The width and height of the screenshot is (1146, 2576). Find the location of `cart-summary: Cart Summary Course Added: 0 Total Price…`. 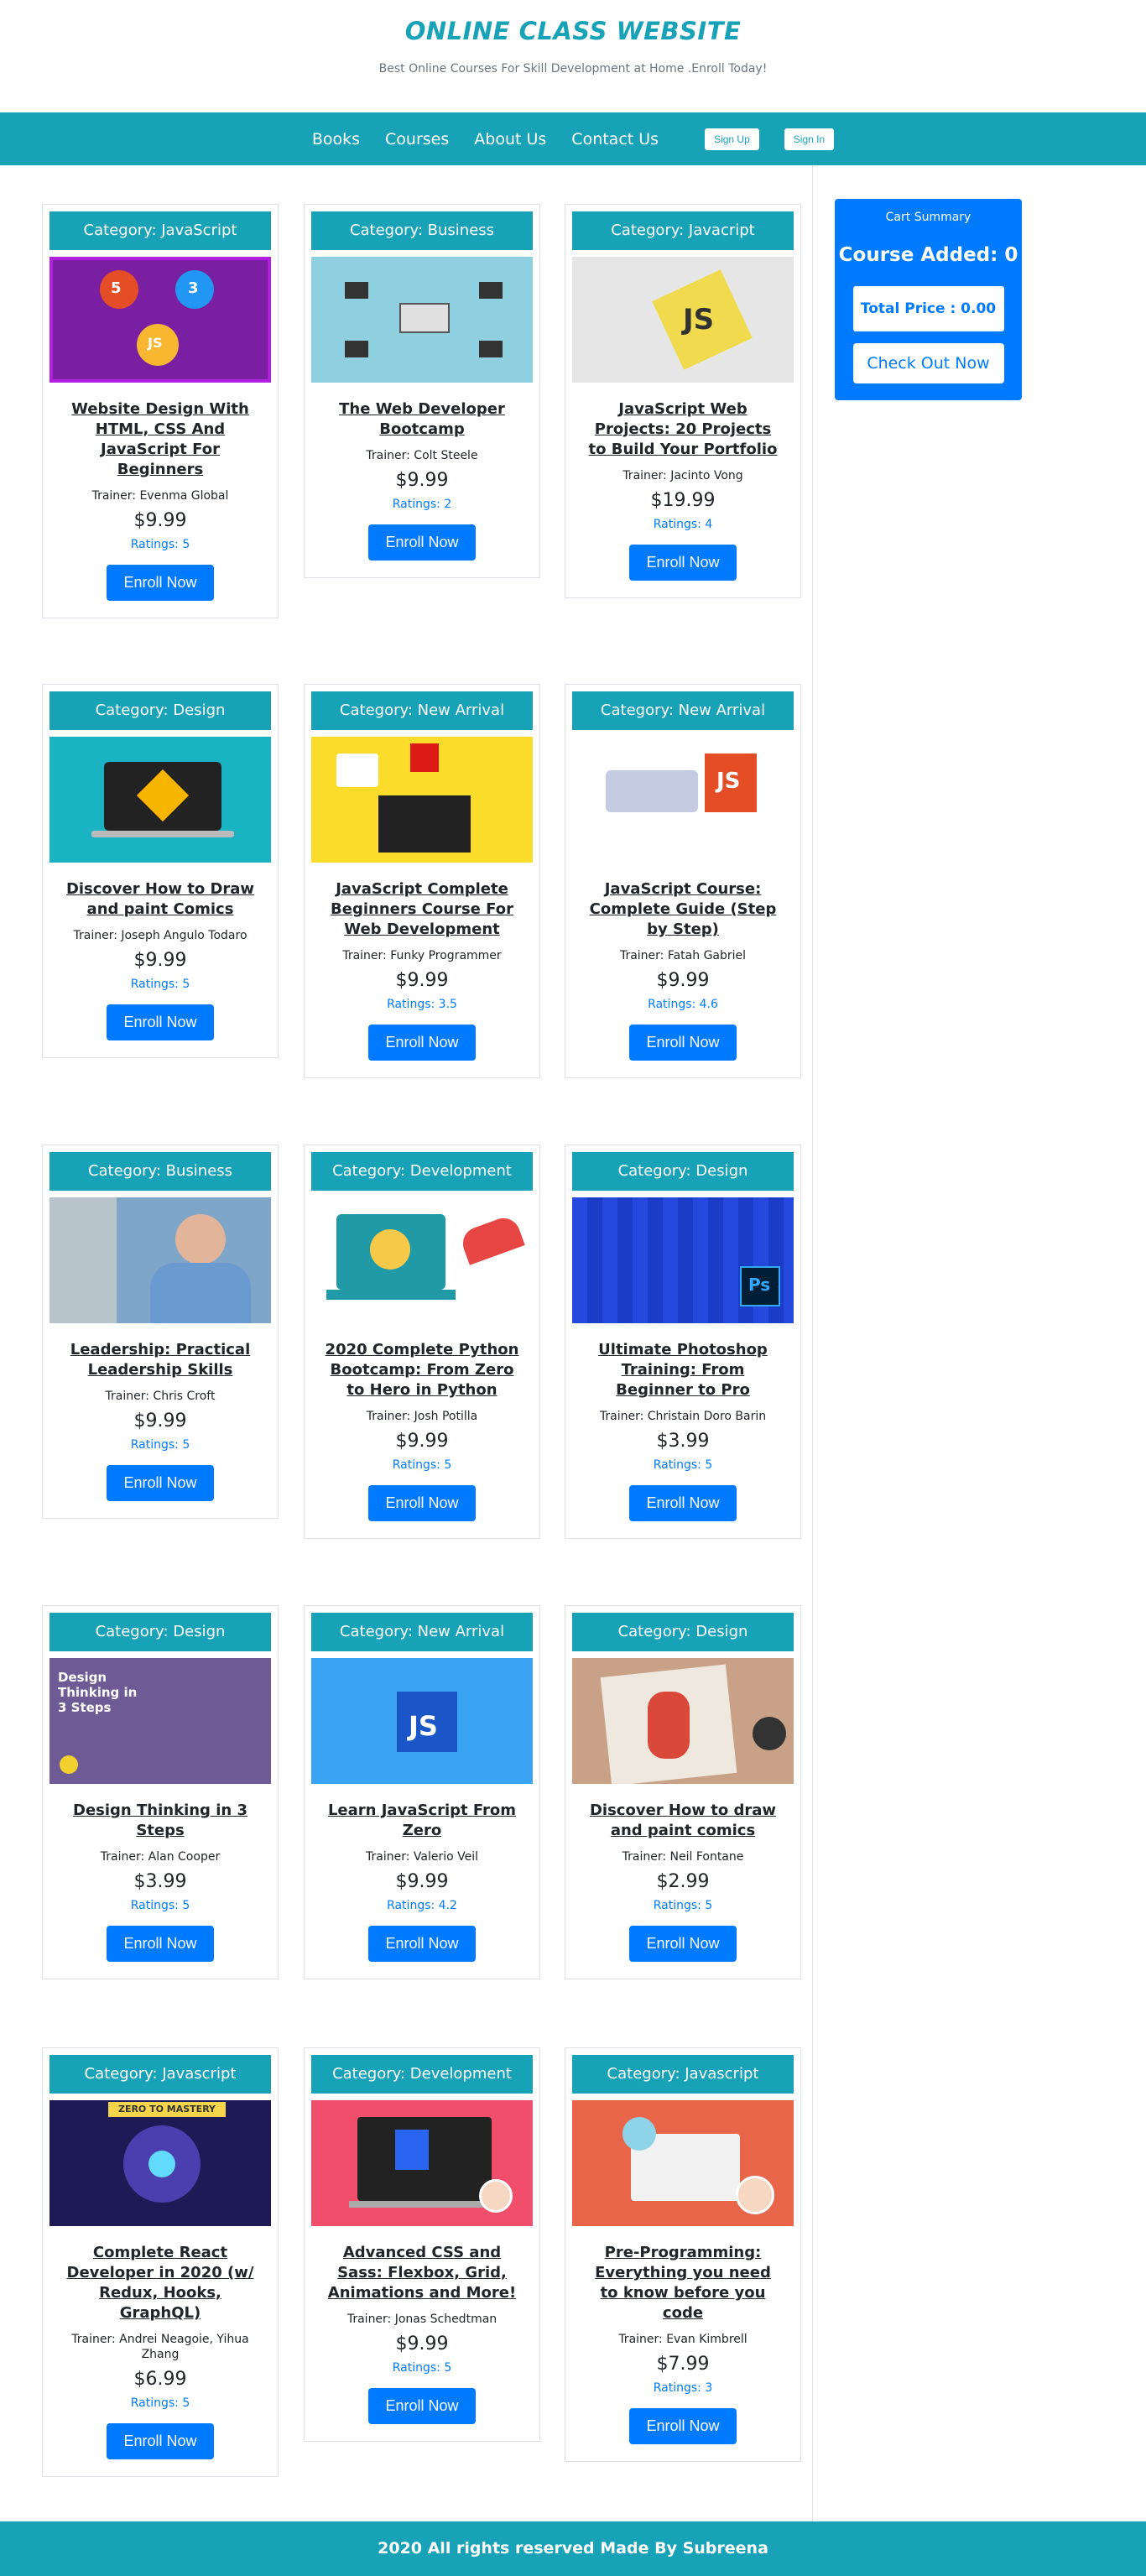

cart-summary: Cart Summary Course Added: 0 Total Price… is located at coordinates (929, 299).